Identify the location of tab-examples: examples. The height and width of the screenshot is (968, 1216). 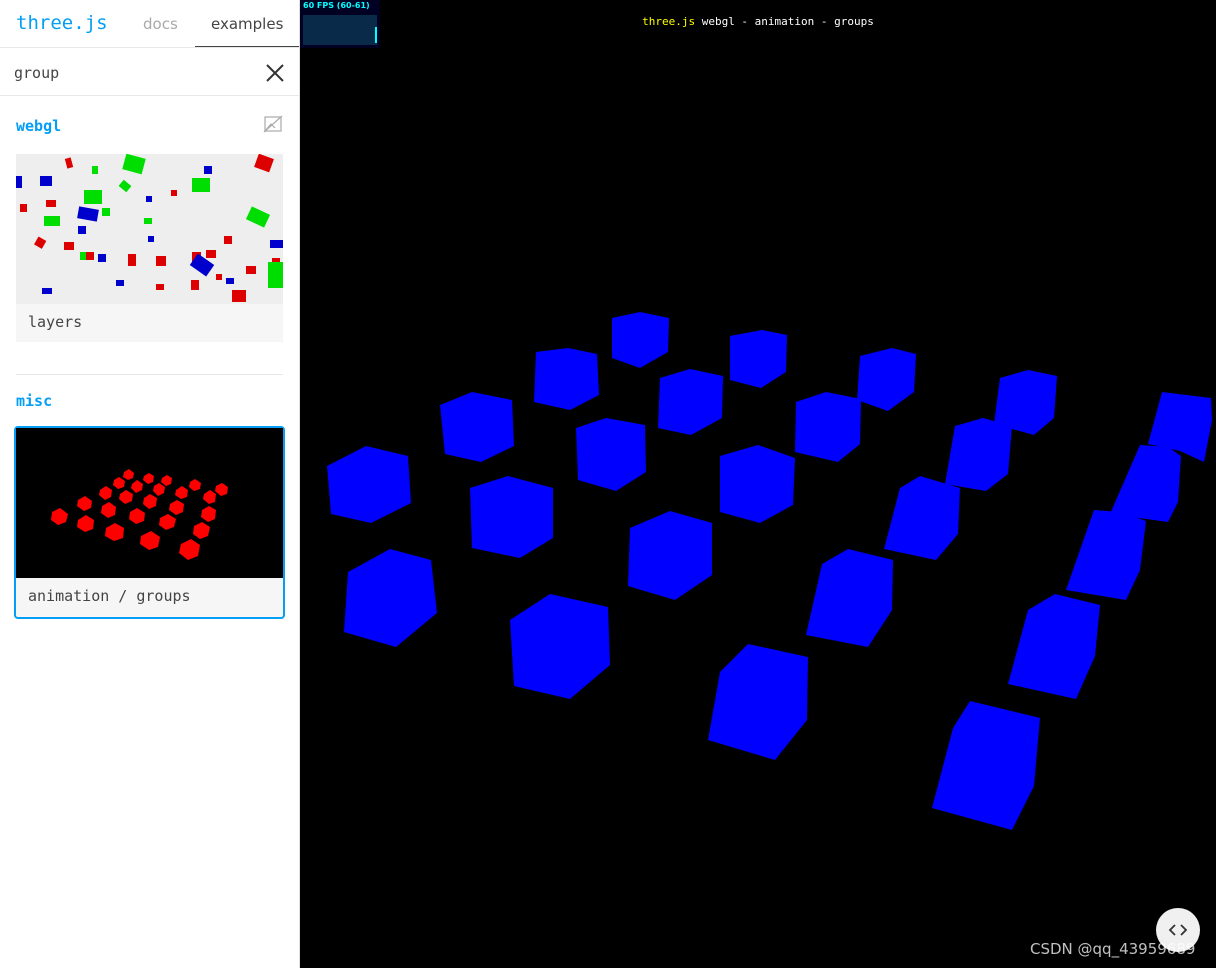
(247, 23).